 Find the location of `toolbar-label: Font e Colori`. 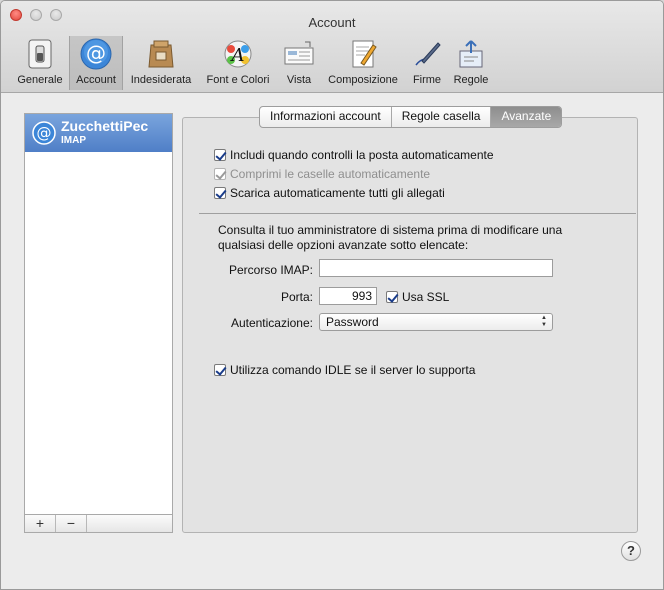

toolbar-label: Font e Colori is located at coordinates (238, 80).